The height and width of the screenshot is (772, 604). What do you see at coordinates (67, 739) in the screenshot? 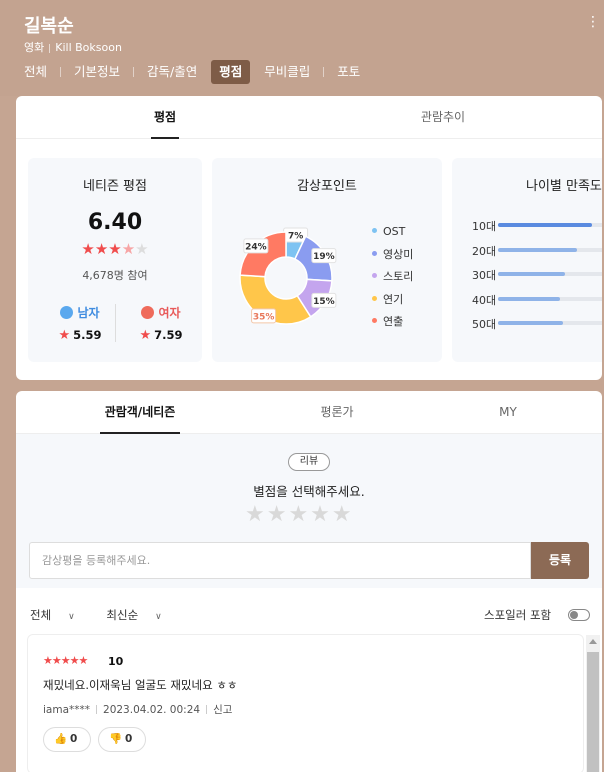
I see `like-button: 👍 0` at bounding box center [67, 739].